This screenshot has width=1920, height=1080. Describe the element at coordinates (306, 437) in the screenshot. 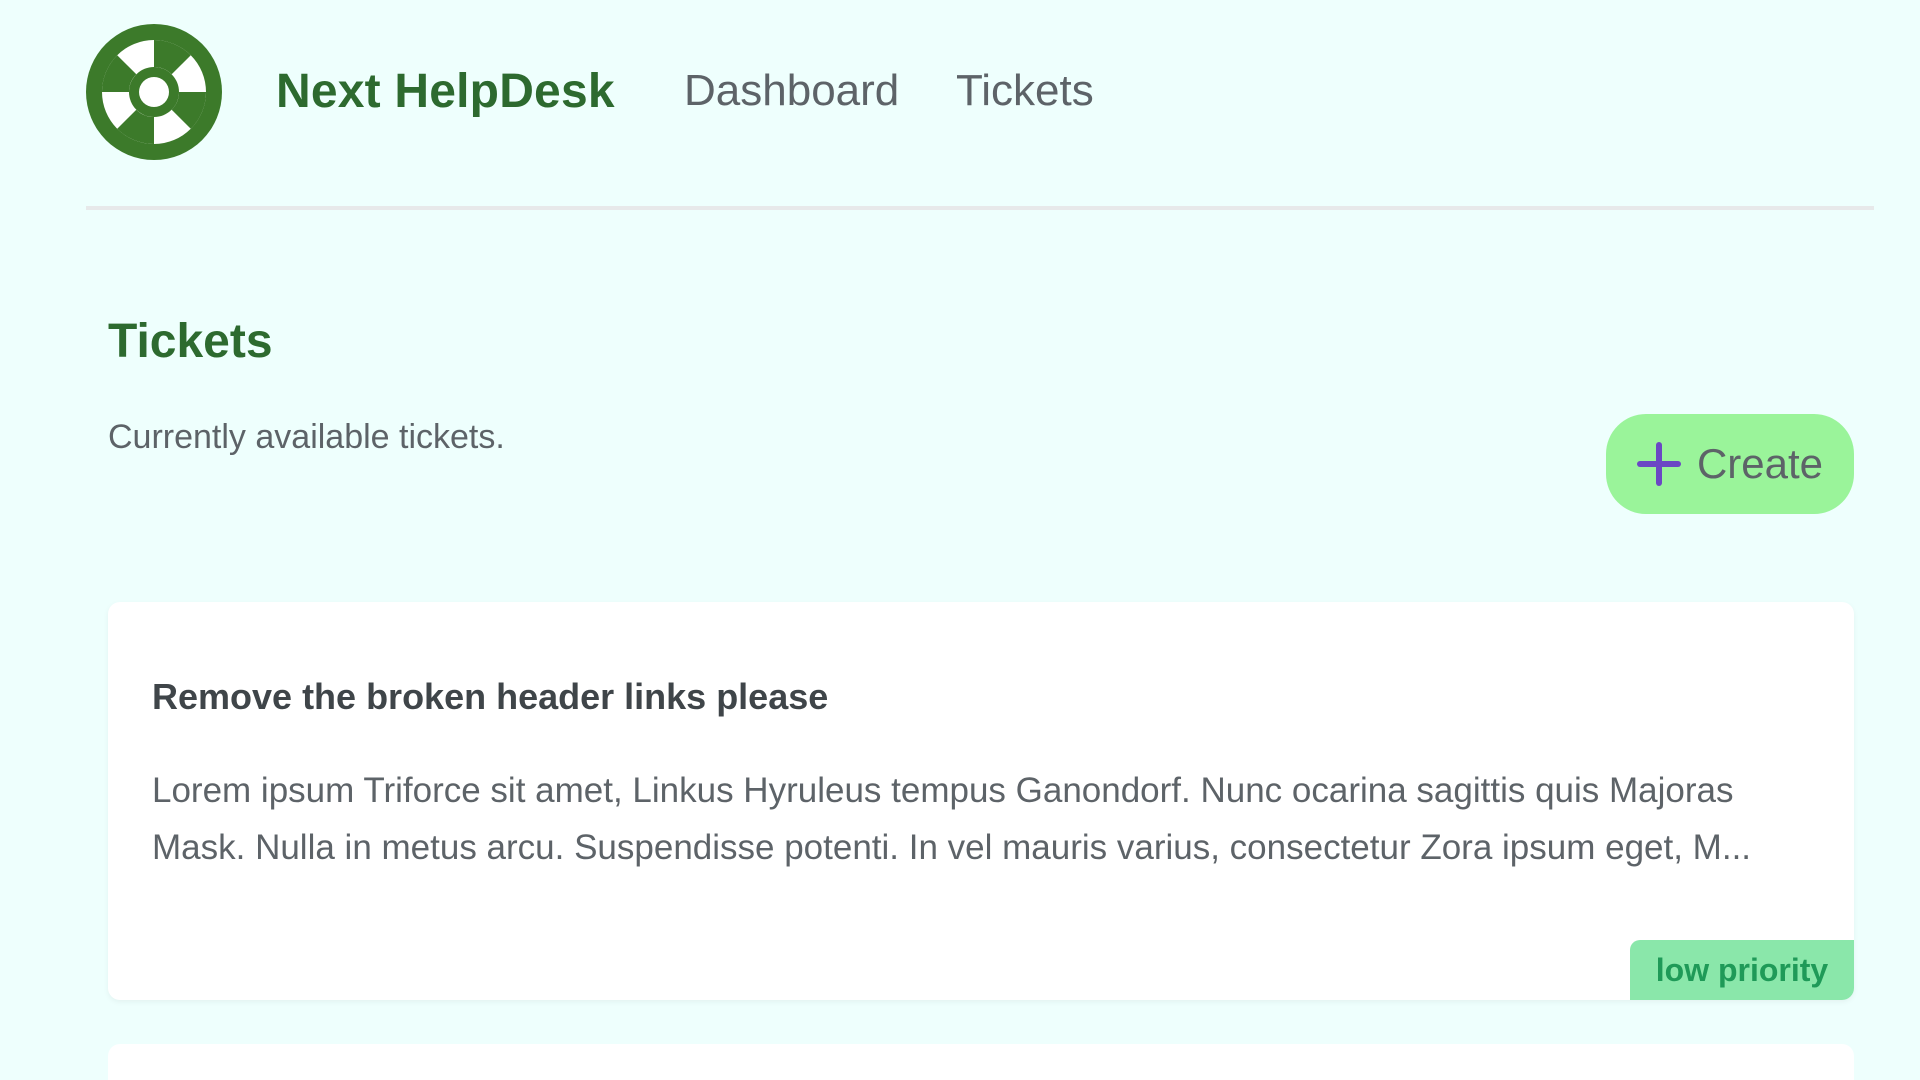

I see `page-subtitle: Currently available tickets.` at that location.